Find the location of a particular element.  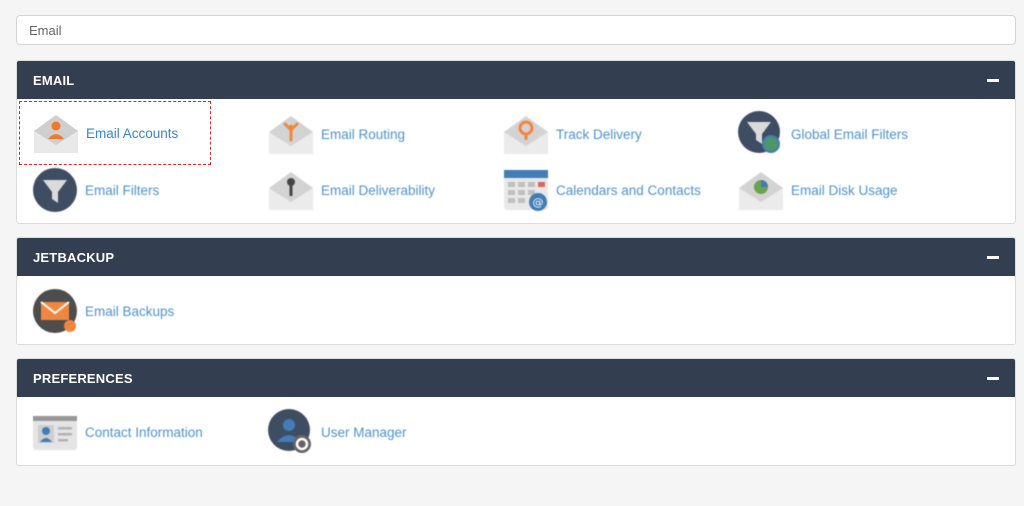

item-label: Email Accounts is located at coordinates (132, 133).